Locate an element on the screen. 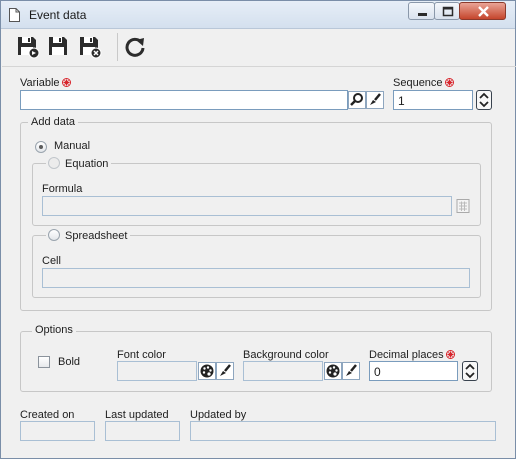  refresh-button is located at coordinates (135, 47).